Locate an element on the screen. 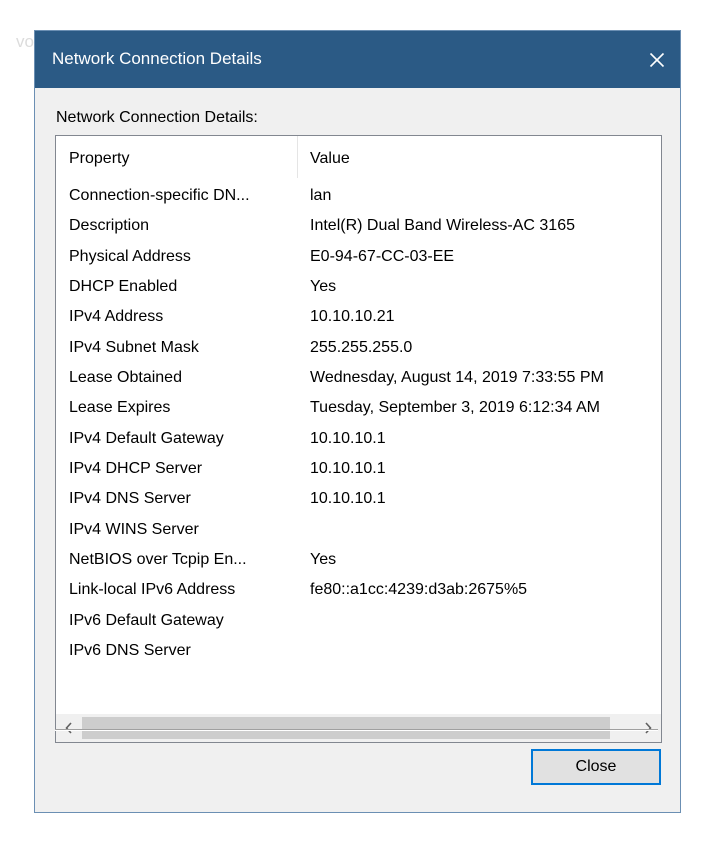  property-cell: IPv4 DHCP Server is located at coordinates (136, 469).